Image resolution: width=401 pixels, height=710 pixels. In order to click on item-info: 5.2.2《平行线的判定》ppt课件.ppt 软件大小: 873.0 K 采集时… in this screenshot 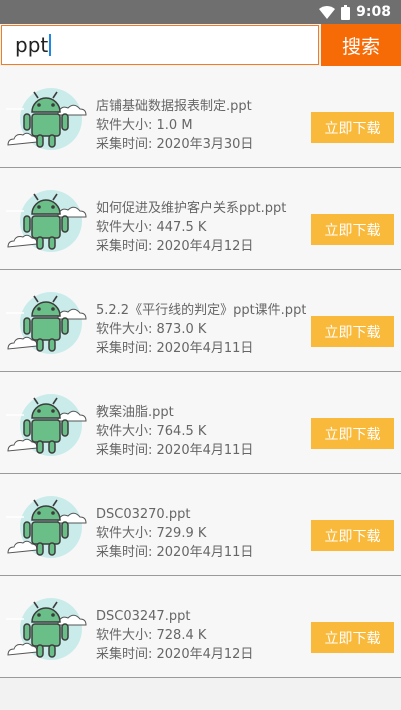, I will do `click(201, 329)`.